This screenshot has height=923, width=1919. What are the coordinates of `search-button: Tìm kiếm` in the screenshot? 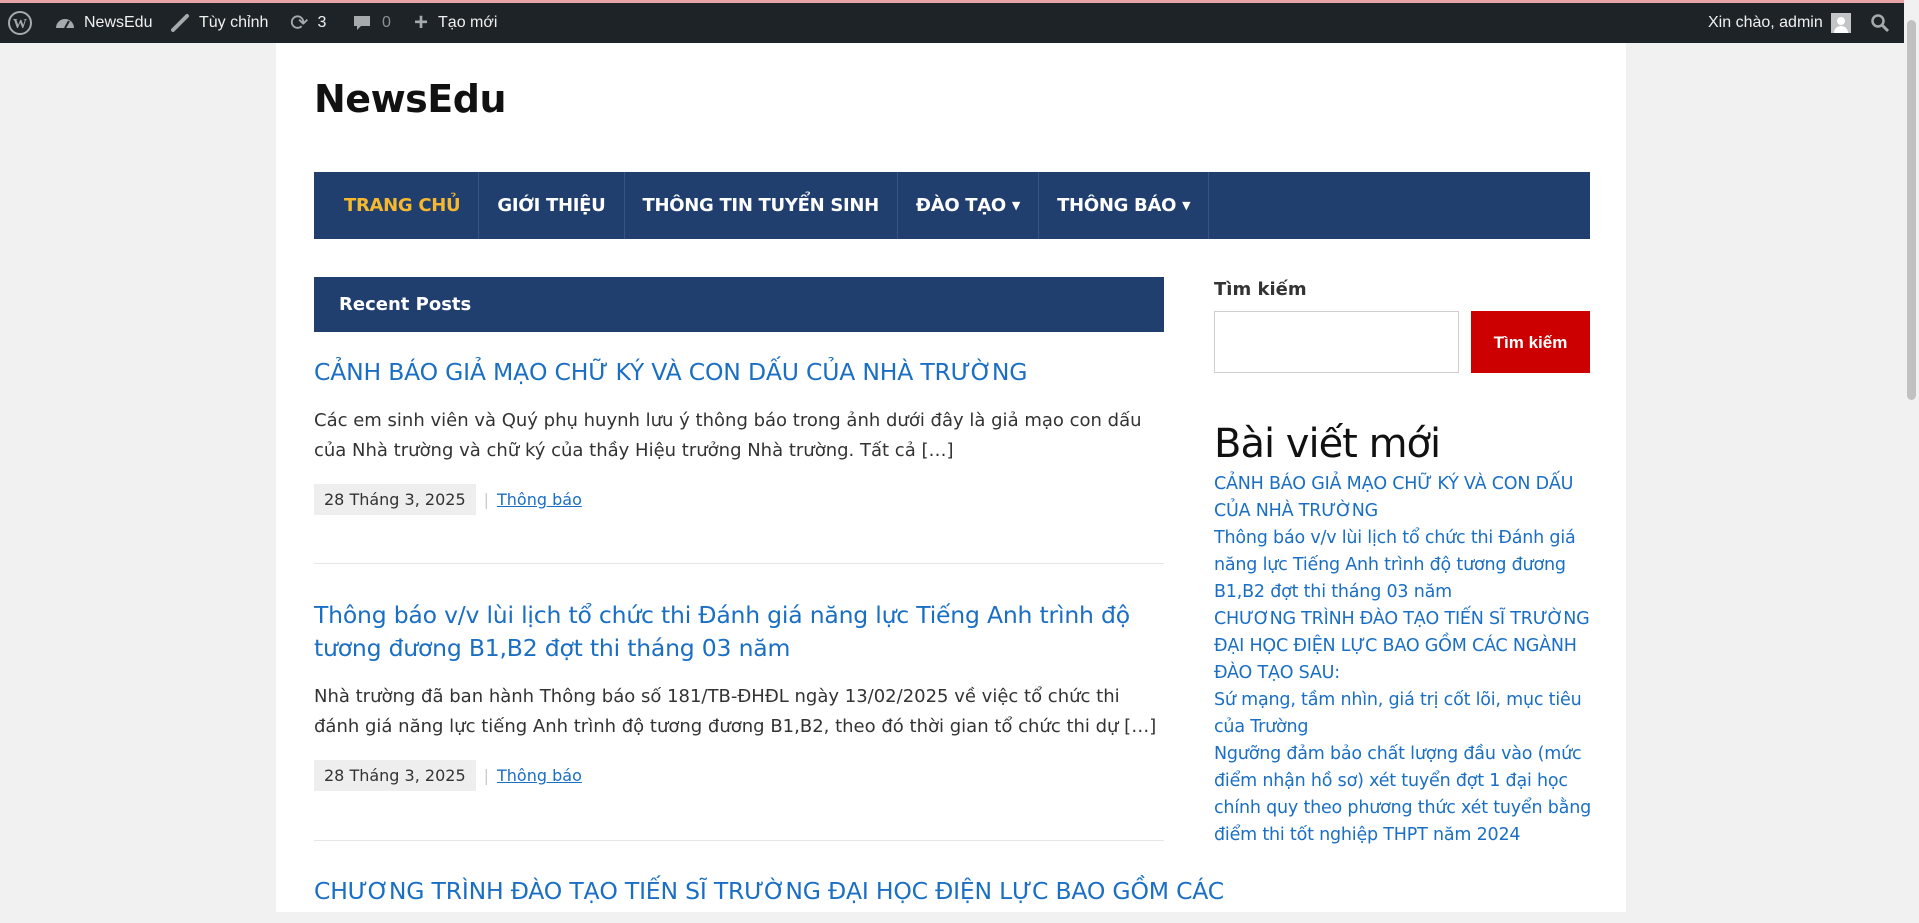 It's located at (1530, 342).